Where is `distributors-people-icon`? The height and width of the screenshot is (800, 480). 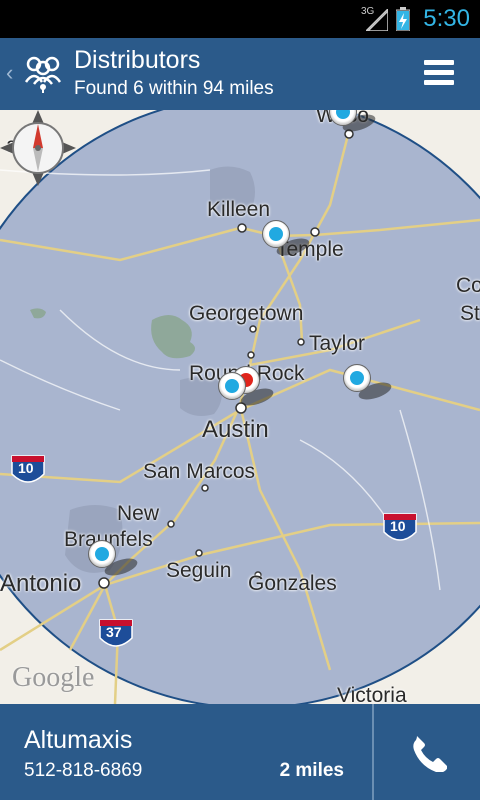
distributors-people-icon is located at coordinates (43, 73).